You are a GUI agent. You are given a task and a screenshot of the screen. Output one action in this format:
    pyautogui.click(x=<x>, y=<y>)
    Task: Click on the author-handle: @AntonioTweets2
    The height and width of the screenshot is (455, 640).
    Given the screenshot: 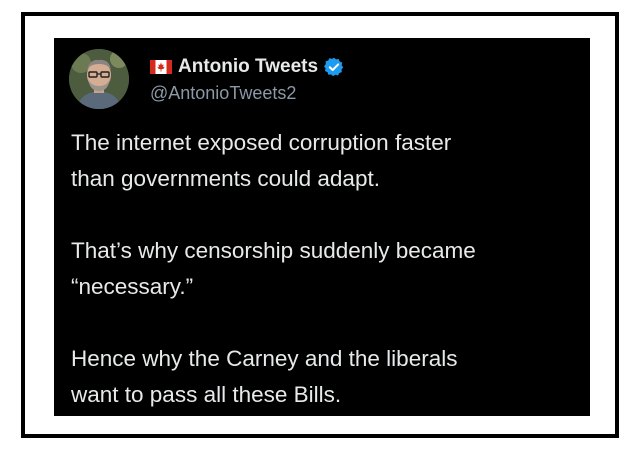 What is the action you would take?
    pyautogui.click(x=223, y=93)
    